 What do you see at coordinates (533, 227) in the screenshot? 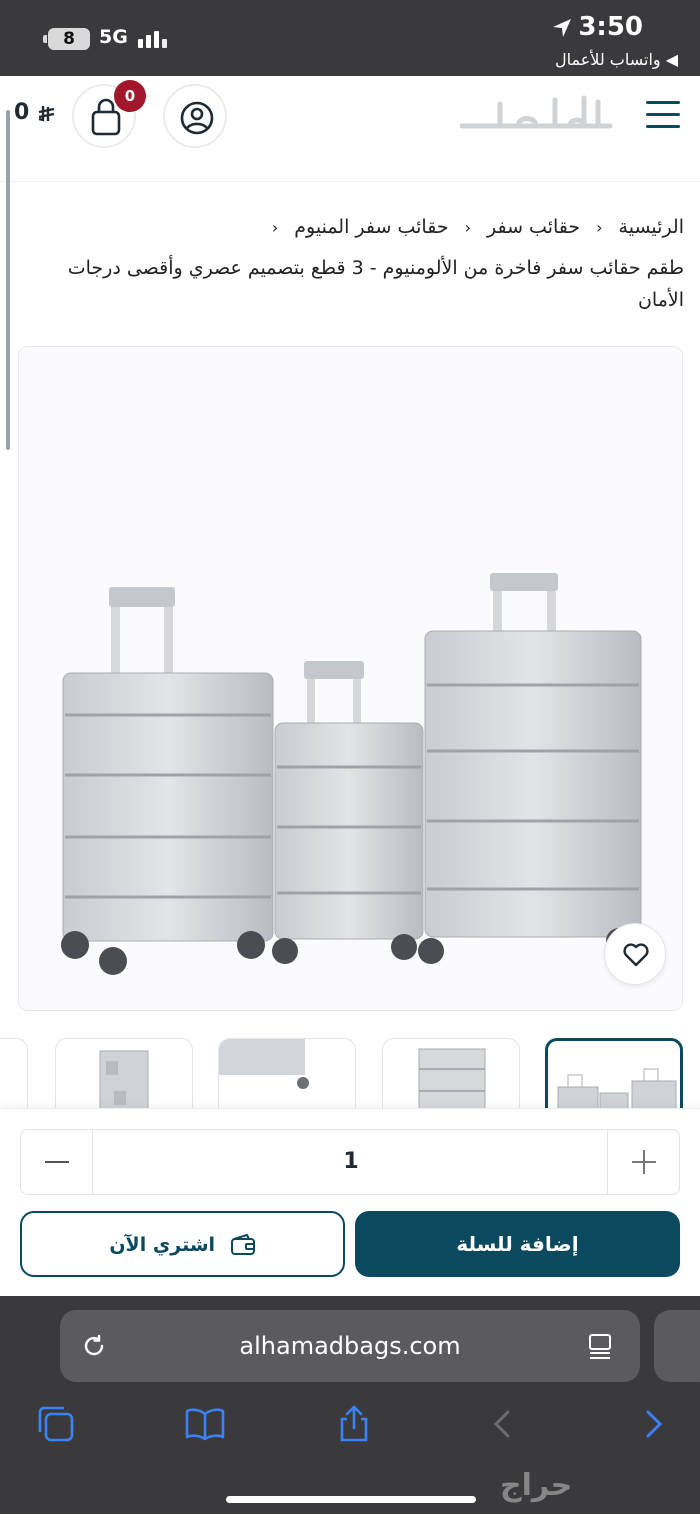
I see `breadcrumb-travel-bags: حقائب سفر` at bounding box center [533, 227].